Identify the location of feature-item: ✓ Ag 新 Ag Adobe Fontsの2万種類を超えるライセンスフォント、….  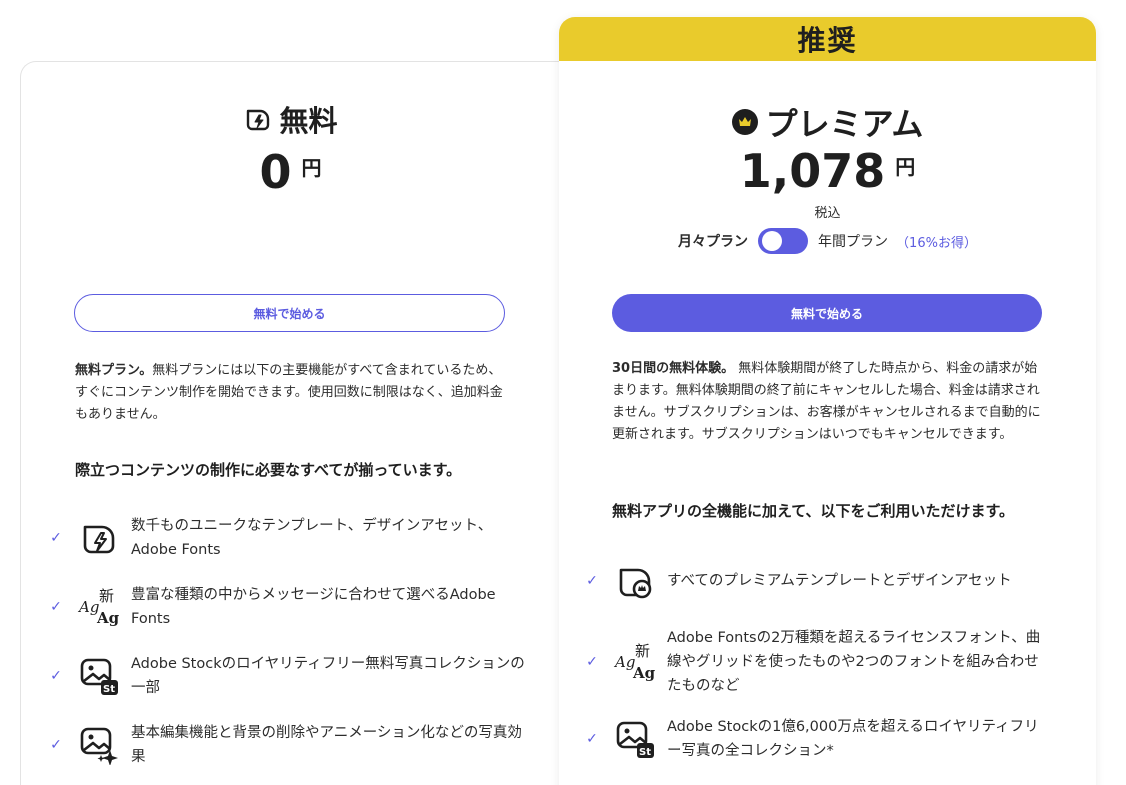
(813, 662).